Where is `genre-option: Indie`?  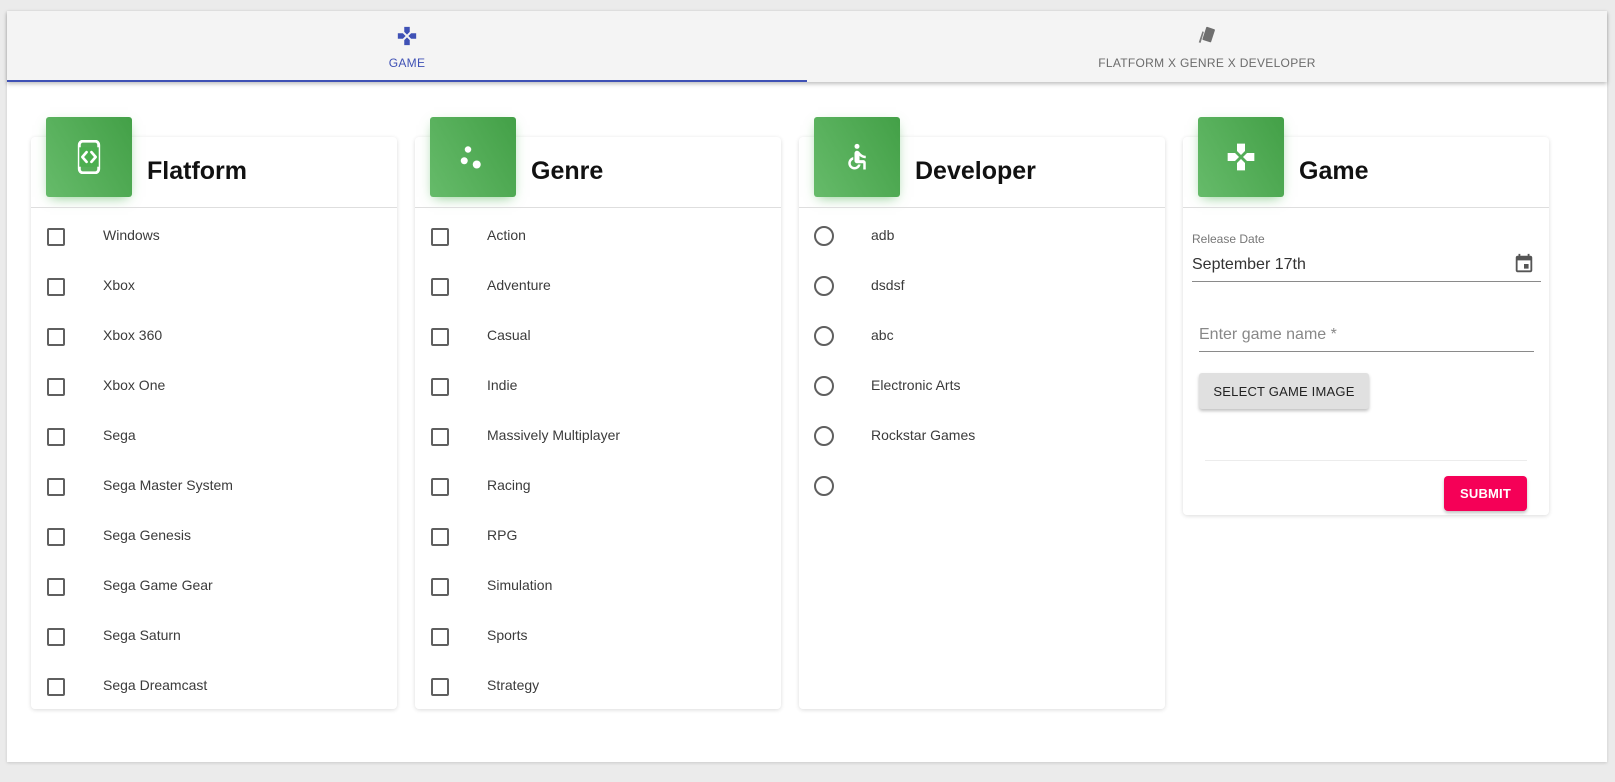 genre-option: Indie is located at coordinates (598, 386).